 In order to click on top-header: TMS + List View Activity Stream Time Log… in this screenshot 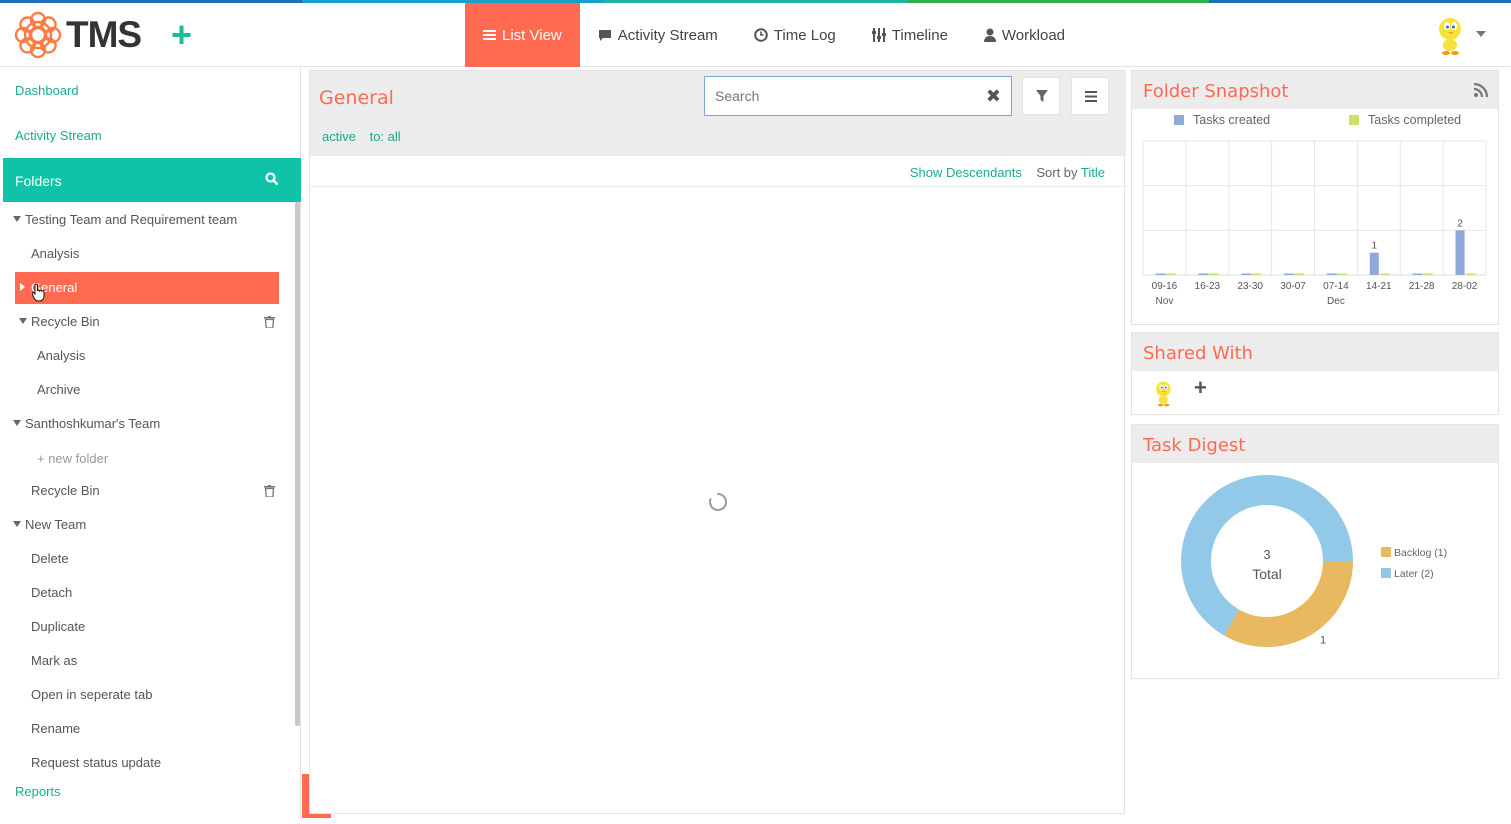, I will do `click(755, 35)`.